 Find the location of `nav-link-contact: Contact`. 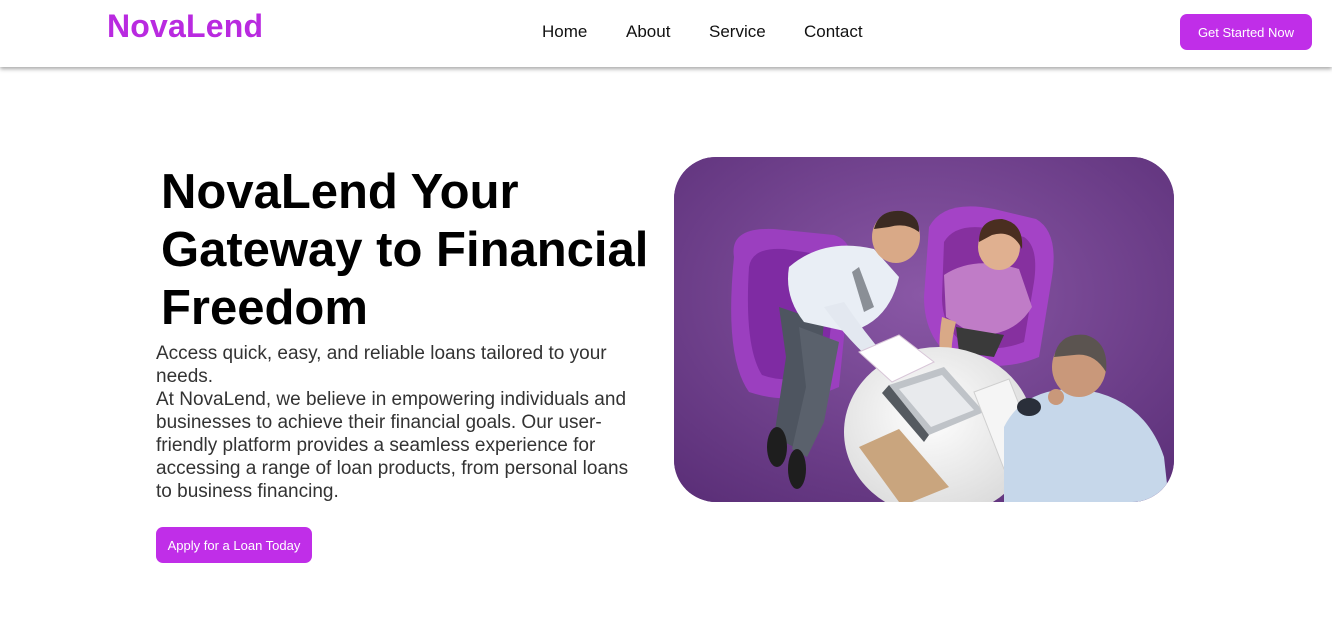

nav-link-contact: Contact is located at coordinates (833, 32).